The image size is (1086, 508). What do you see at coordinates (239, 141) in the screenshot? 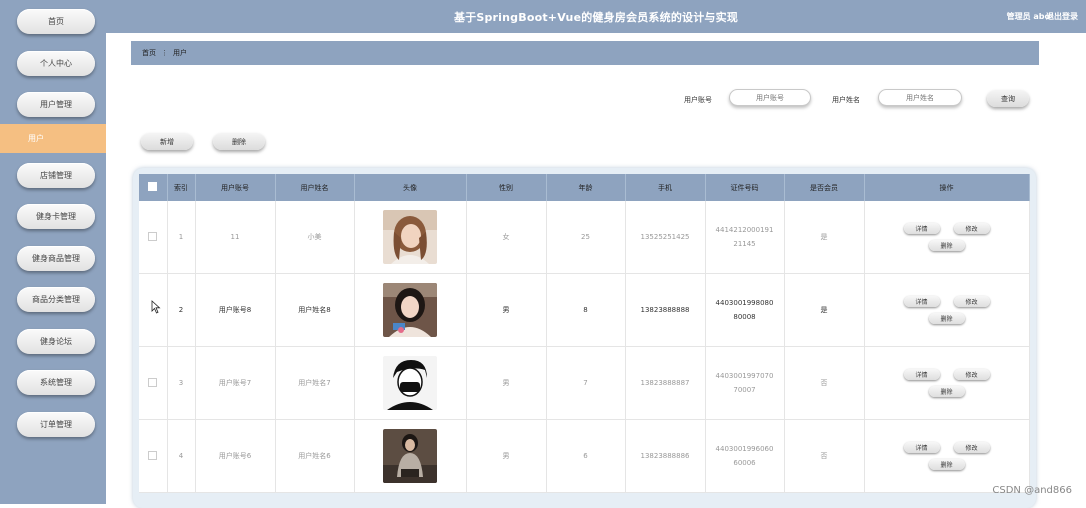
I see `batch-delete-button: 删除` at bounding box center [239, 141].